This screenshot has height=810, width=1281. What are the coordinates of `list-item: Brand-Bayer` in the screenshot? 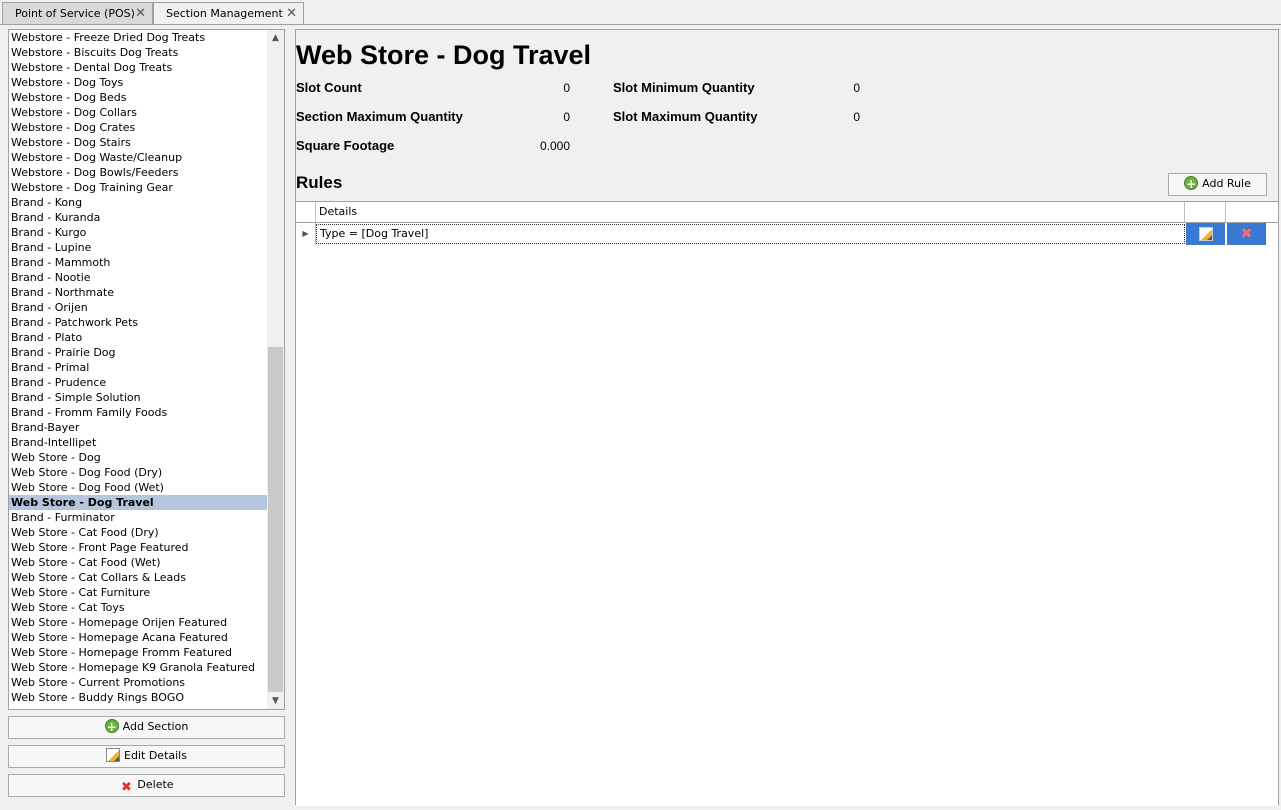 It's located at (138, 427).